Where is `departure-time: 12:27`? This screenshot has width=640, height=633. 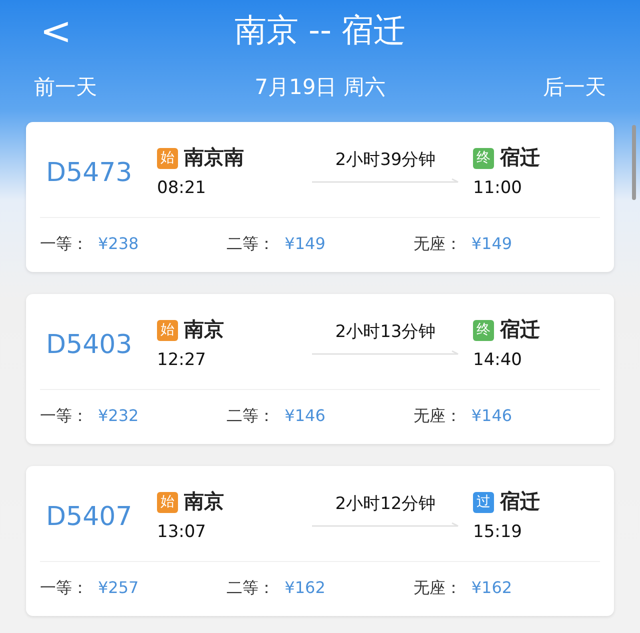 departure-time: 12:27 is located at coordinates (182, 360).